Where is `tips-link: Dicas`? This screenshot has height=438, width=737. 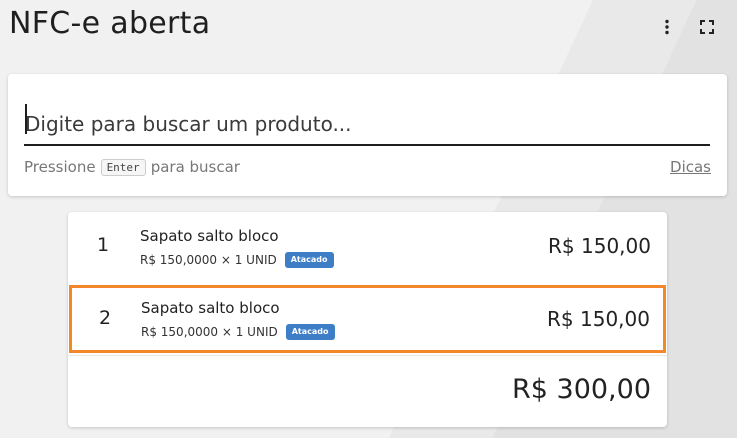 tips-link: Dicas is located at coordinates (690, 167).